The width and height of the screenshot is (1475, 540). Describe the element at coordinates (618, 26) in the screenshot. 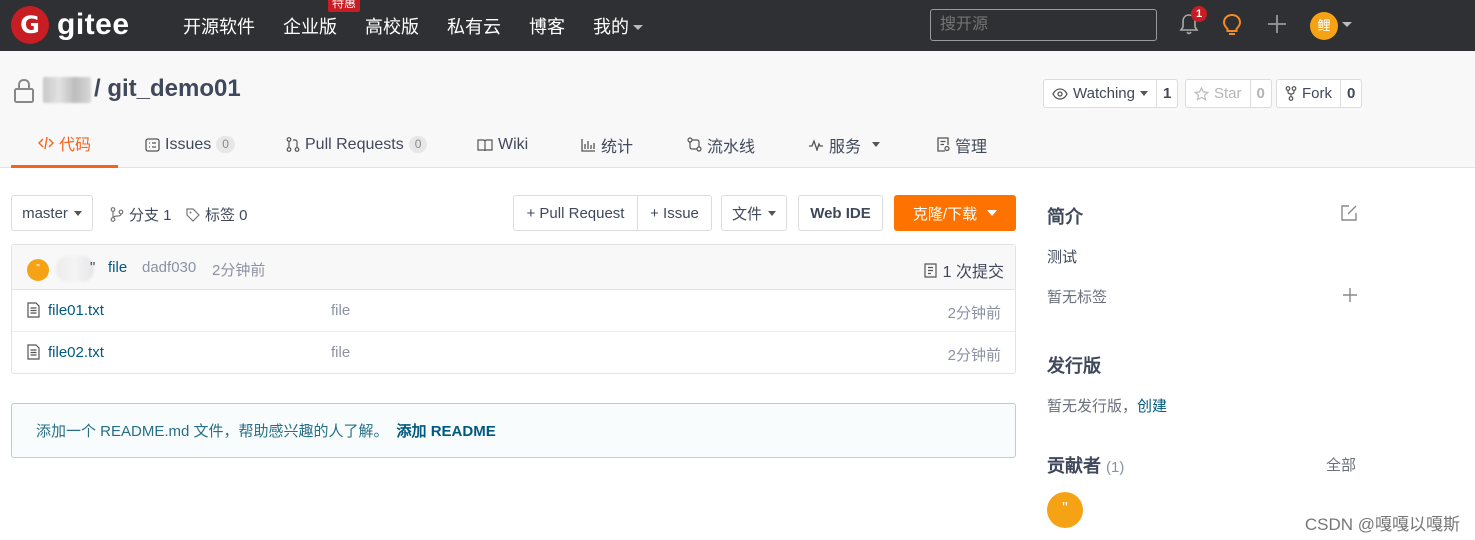

I see `nav-mine: 我的` at that location.